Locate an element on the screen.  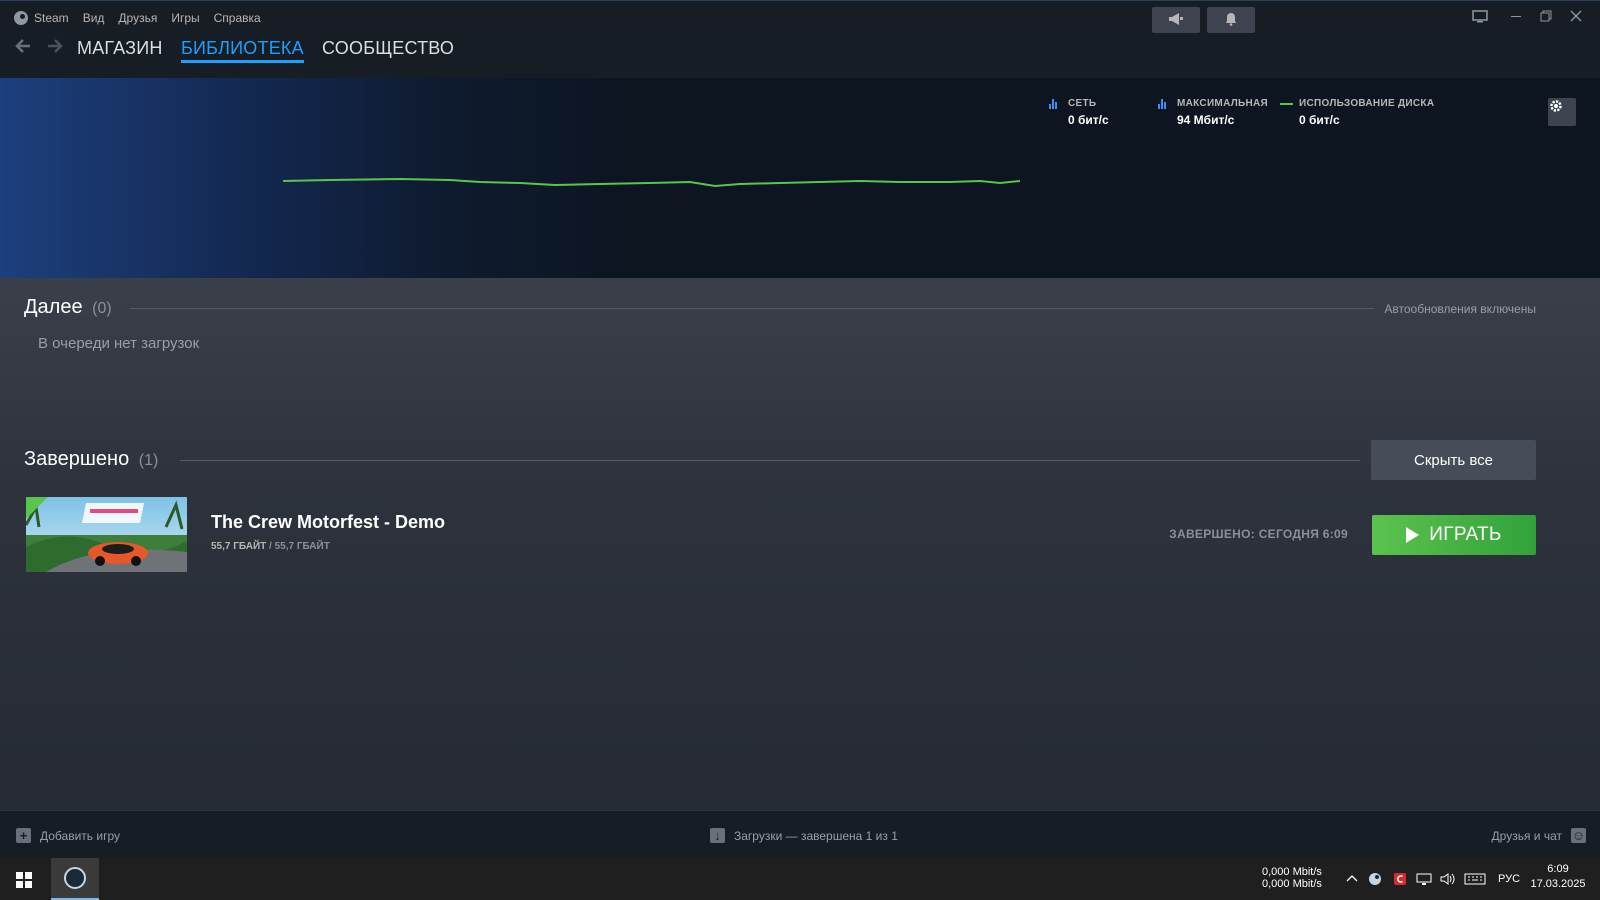
game-capsule-image is located at coordinates (106, 534).